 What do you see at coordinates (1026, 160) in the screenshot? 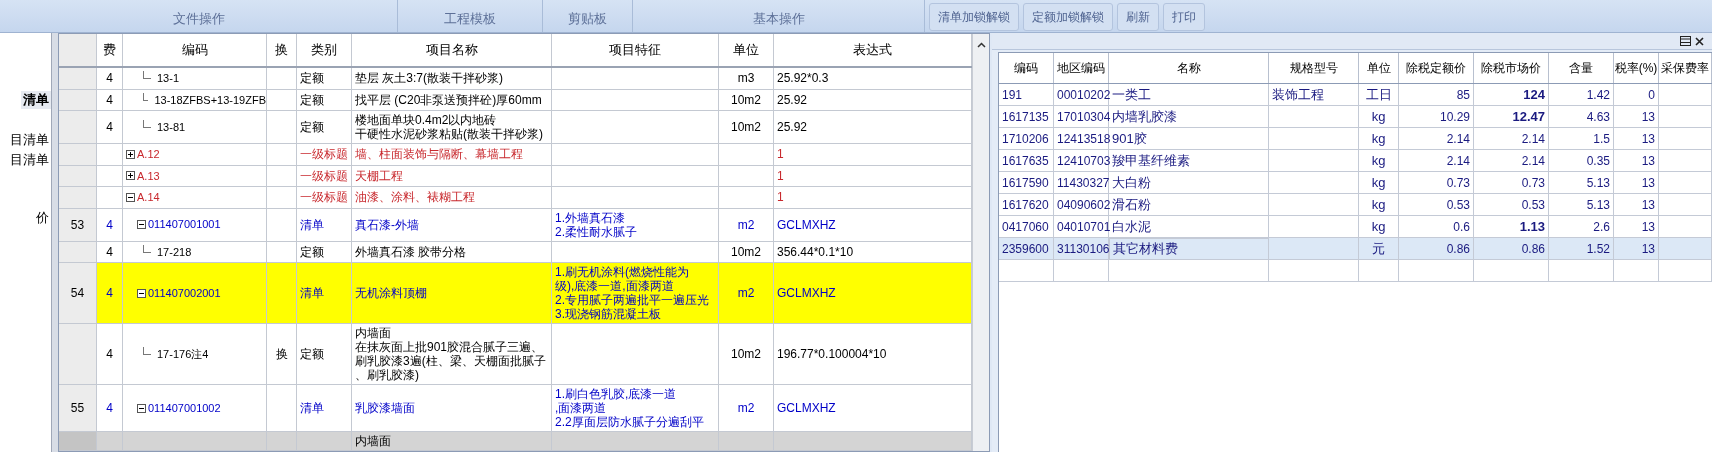
I see `table-cell: 1617635` at bounding box center [1026, 160].